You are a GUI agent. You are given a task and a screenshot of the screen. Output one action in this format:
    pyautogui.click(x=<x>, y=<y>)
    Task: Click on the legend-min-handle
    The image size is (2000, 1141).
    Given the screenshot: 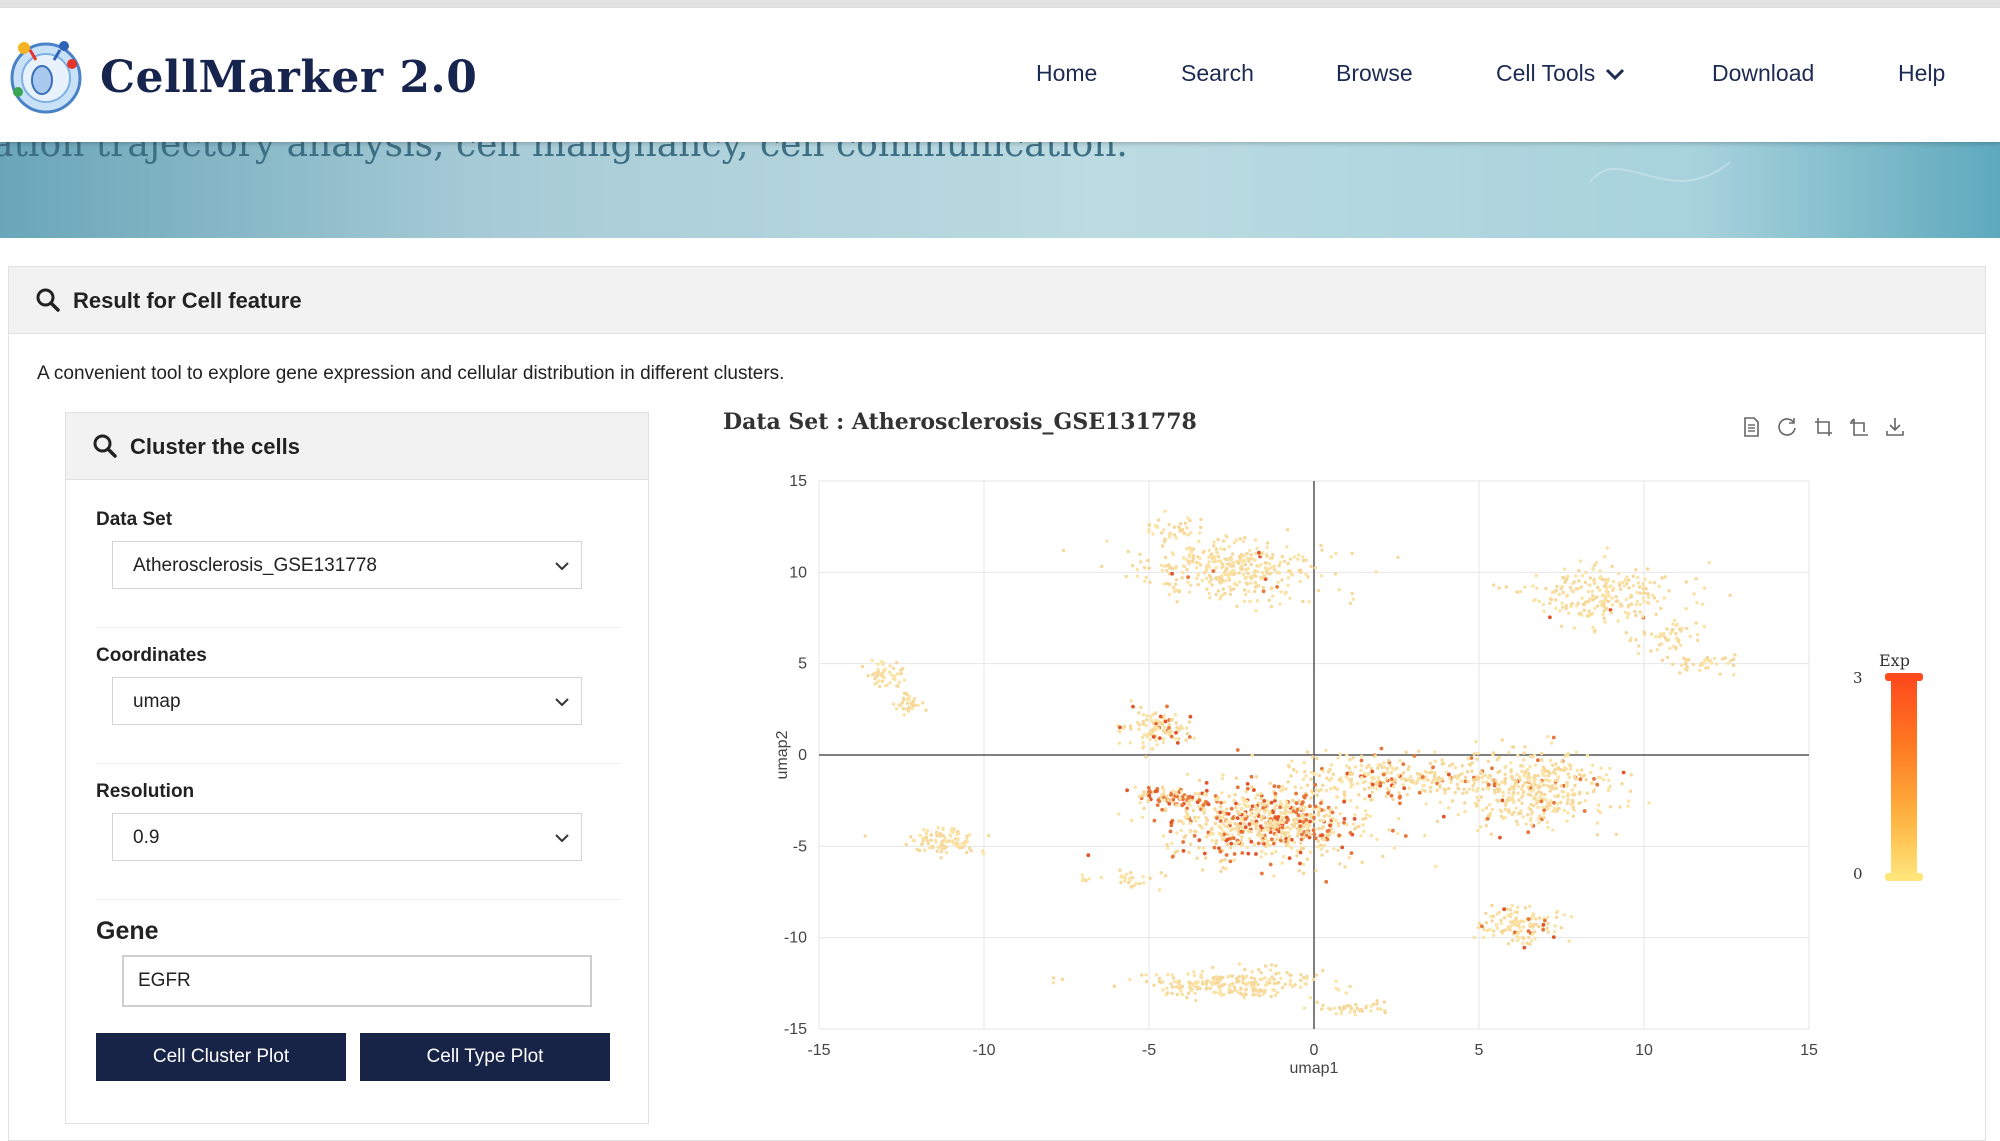 What is the action you would take?
    pyautogui.click(x=1904, y=877)
    